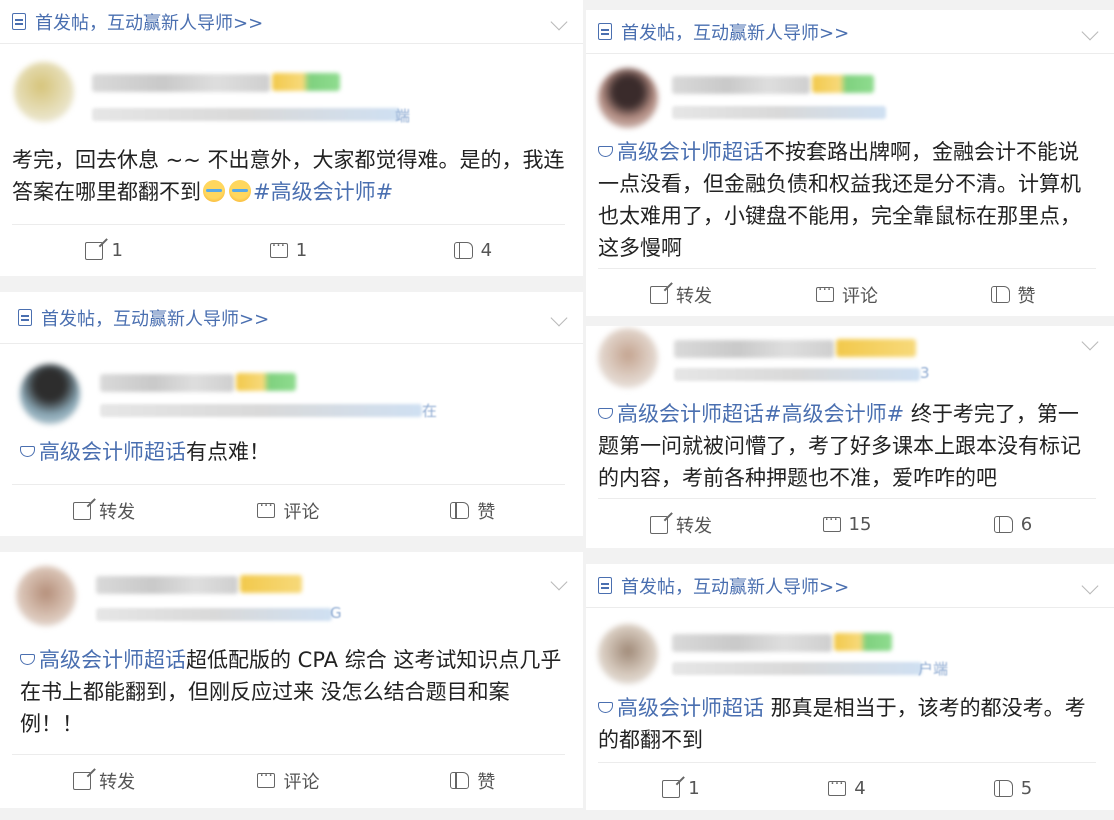 The image size is (1114, 820). What do you see at coordinates (1013, 524) in the screenshot?
I see `like-button: 6` at bounding box center [1013, 524].